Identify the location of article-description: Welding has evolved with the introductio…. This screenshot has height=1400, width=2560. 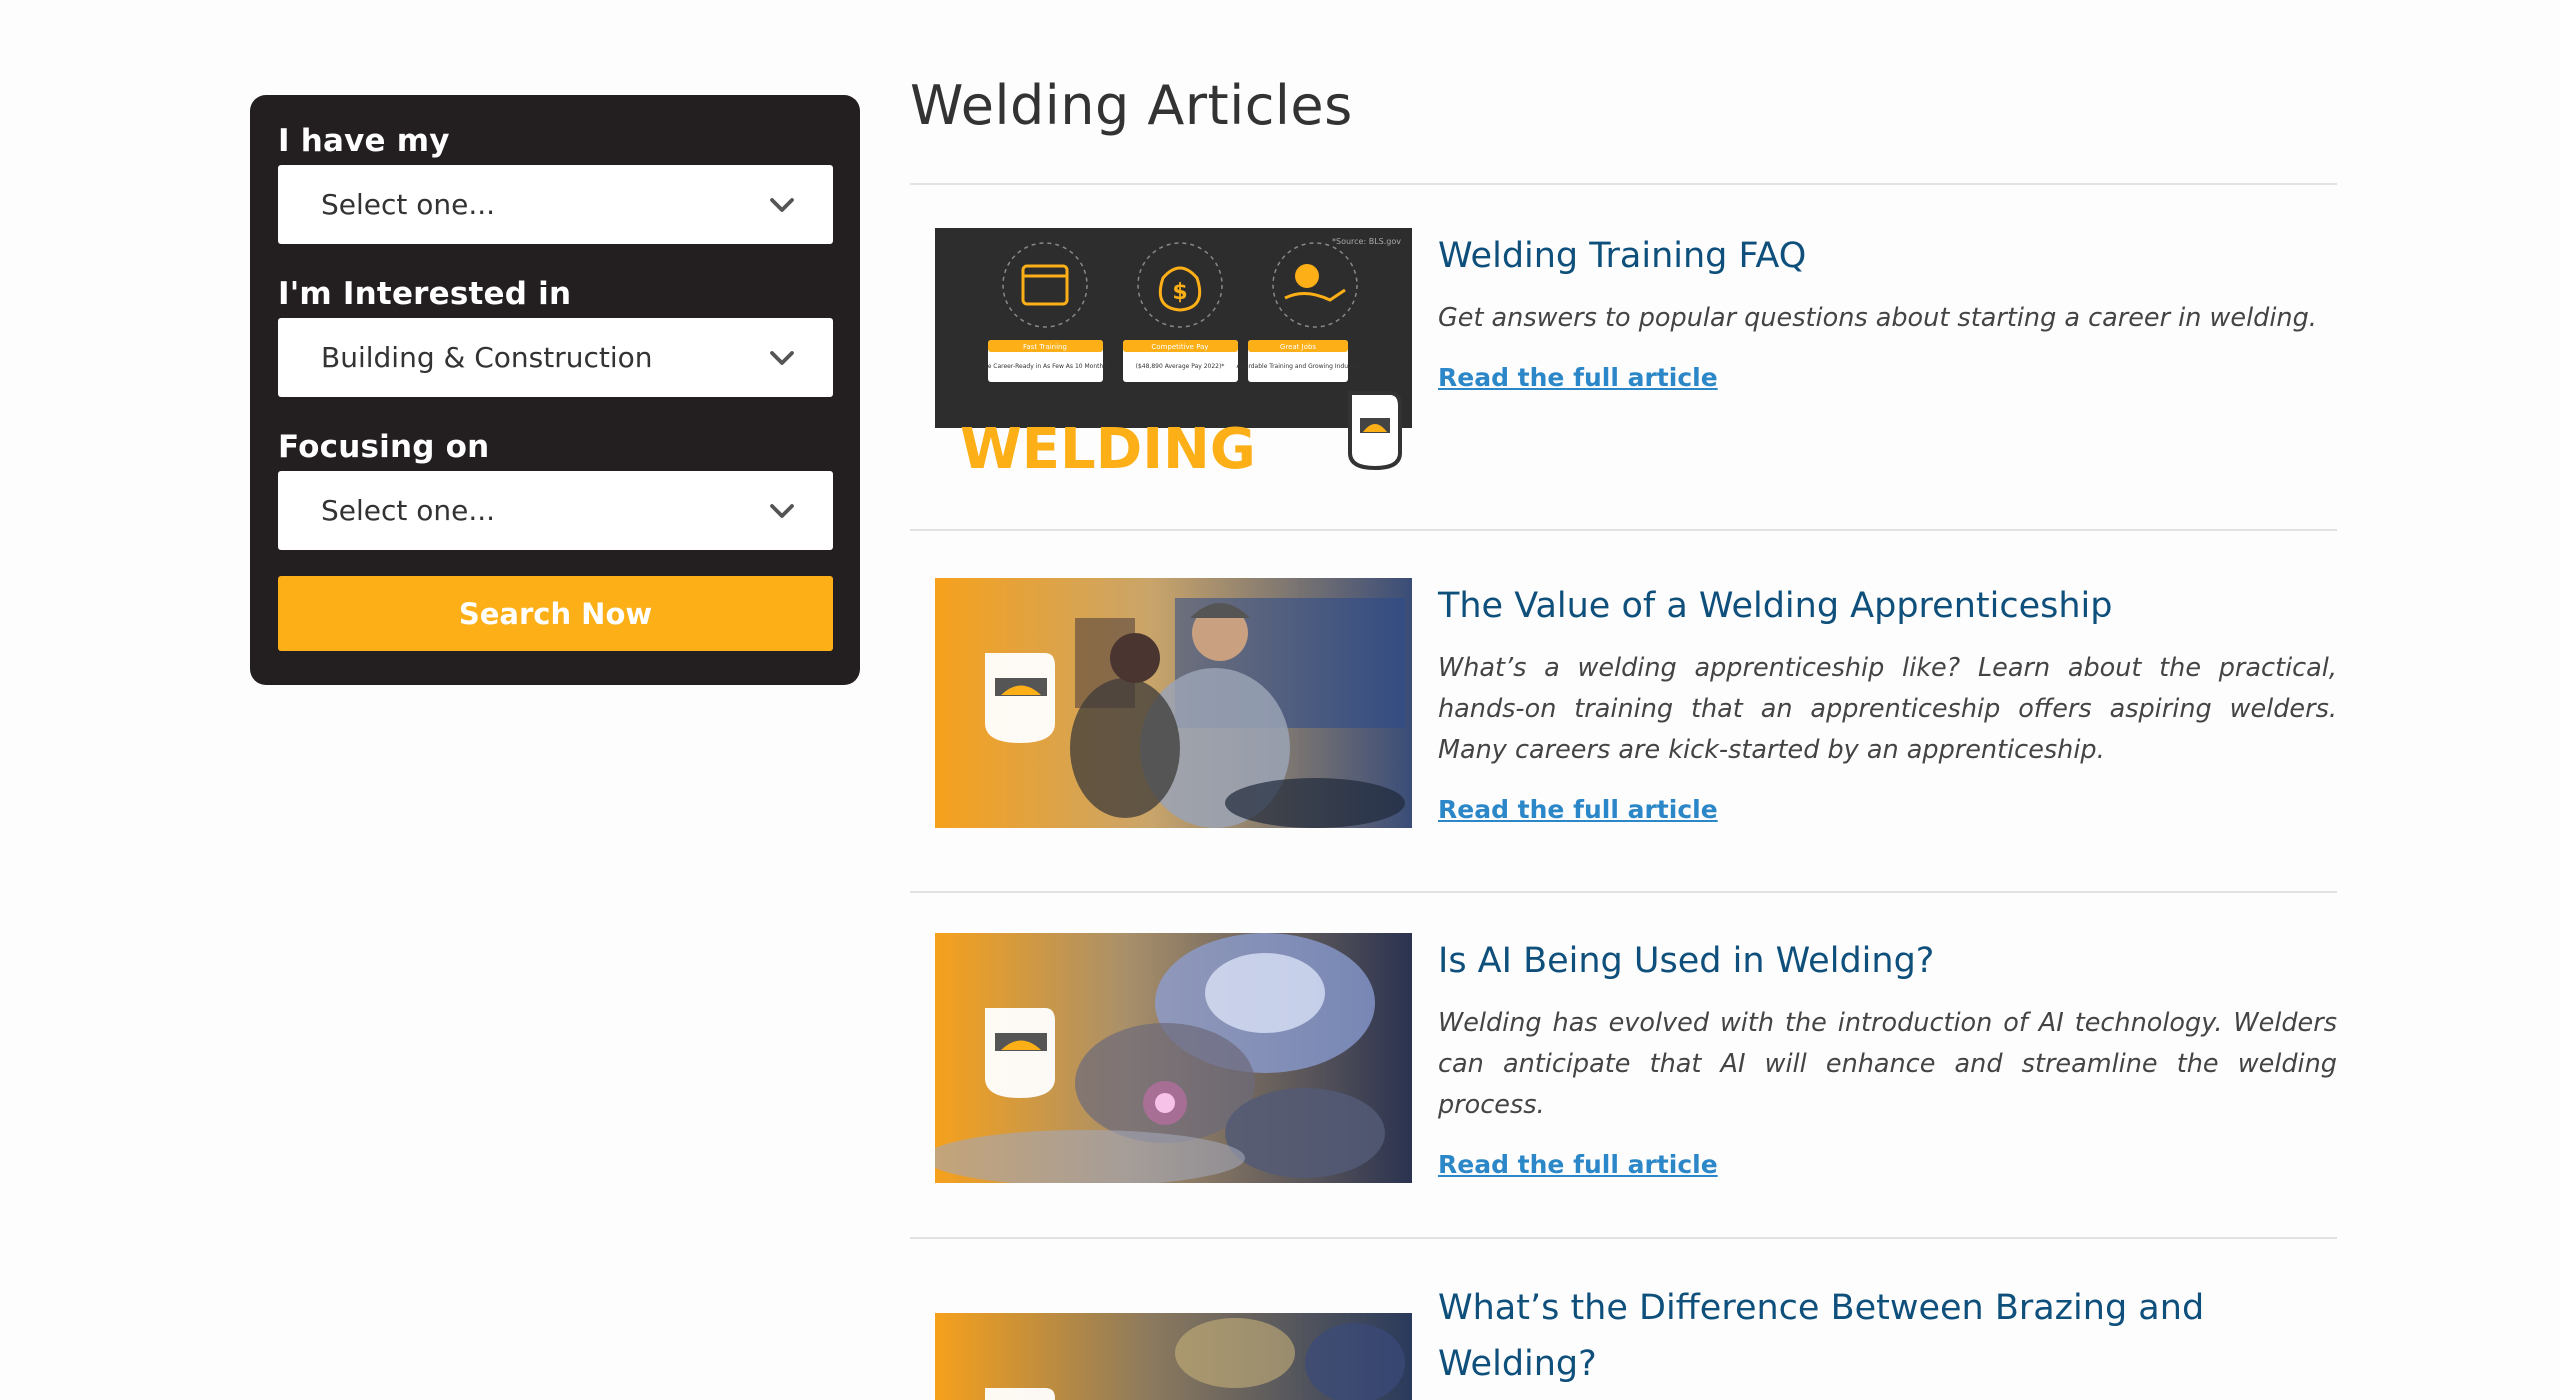
(1887, 1064).